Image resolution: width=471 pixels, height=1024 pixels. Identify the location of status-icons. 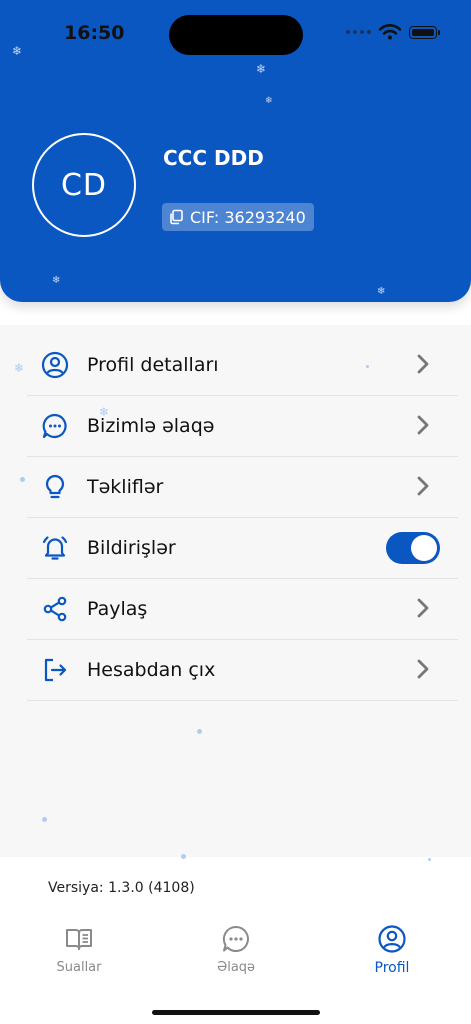
(393, 32).